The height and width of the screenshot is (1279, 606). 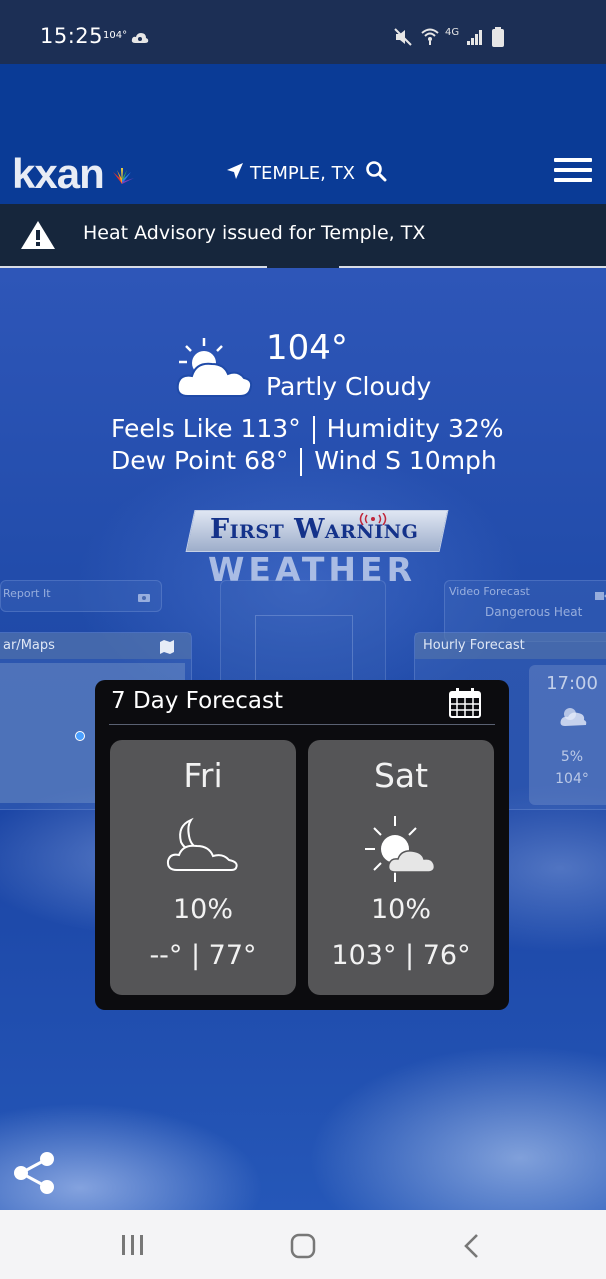 What do you see at coordinates (572, 779) in the screenshot?
I see `hourly-temp: 104°` at bounding box center [572, 779].